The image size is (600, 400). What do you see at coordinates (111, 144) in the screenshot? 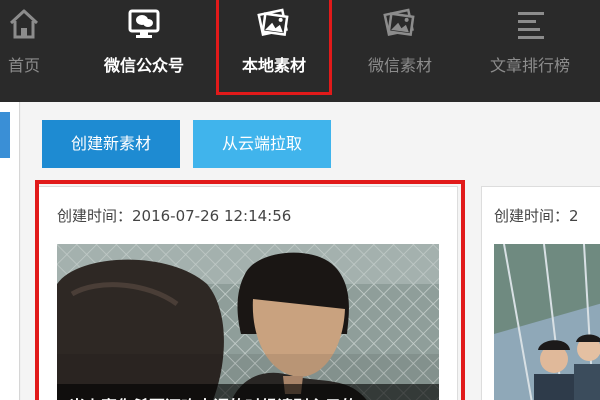
I see `create-material-button: 创建新素材` at bounding box center [111, 144].